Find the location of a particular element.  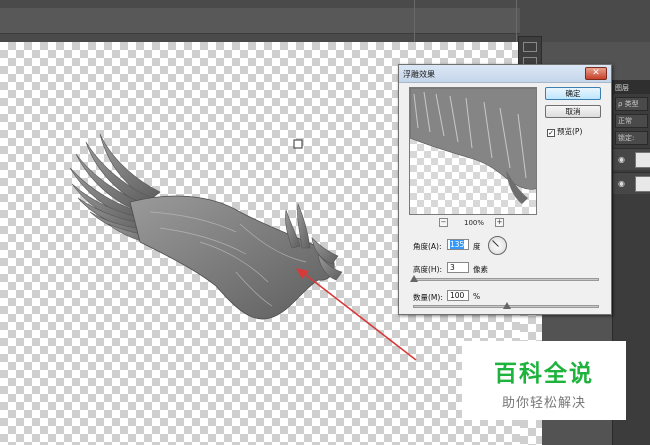

angle-unit: 度 is located at coordinates (477, 246).